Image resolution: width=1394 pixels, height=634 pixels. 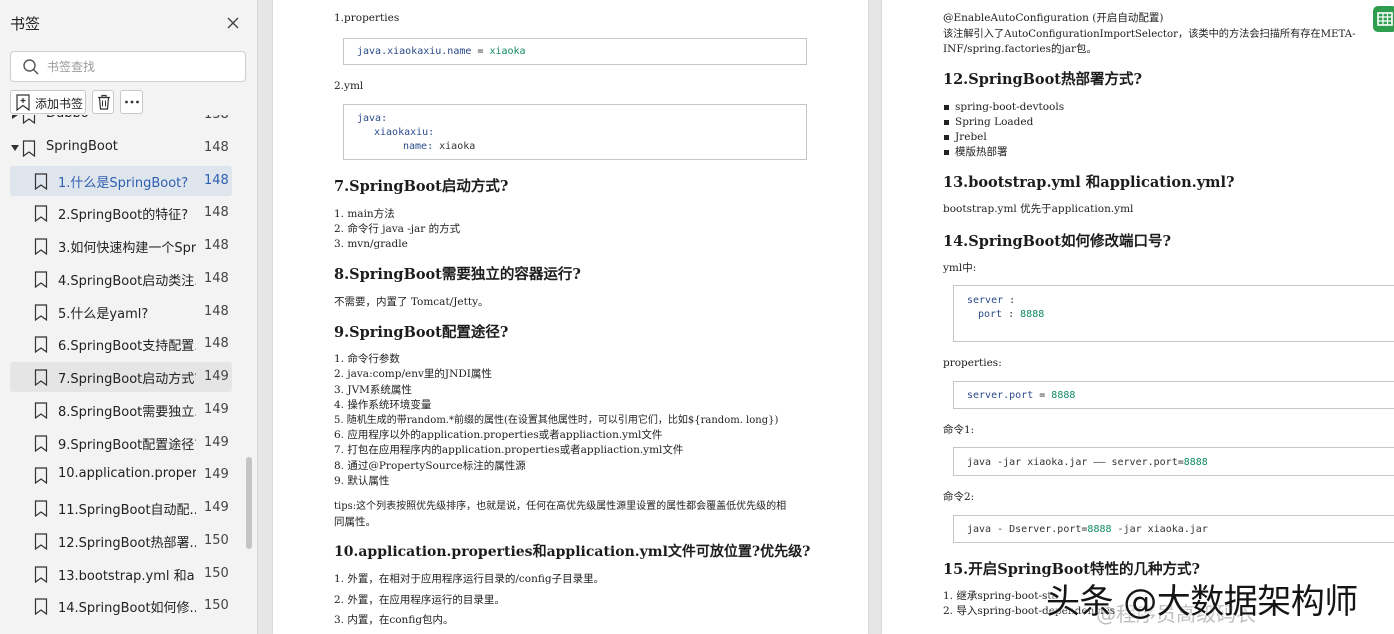 I want to click on bookmark-item: 11.SpringBoot自动配... 149, so click(x=125, y=508).